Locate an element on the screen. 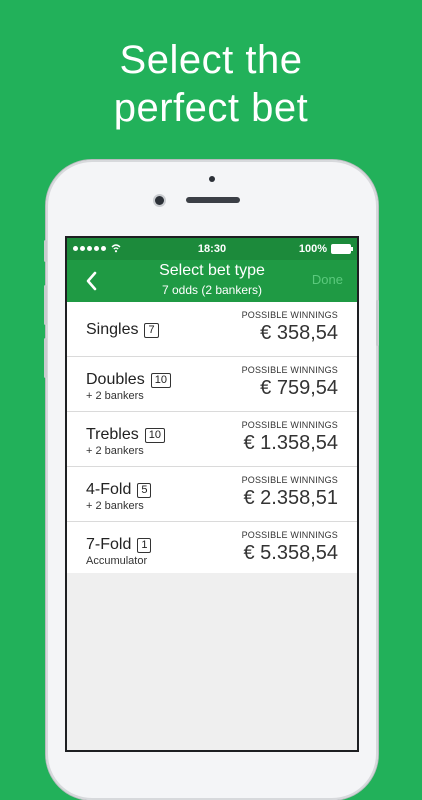 Image resolution: width=422 pixels, height=800 pixels. possible-winnings-value: € 358,54 is located at coordinates (299, 333).